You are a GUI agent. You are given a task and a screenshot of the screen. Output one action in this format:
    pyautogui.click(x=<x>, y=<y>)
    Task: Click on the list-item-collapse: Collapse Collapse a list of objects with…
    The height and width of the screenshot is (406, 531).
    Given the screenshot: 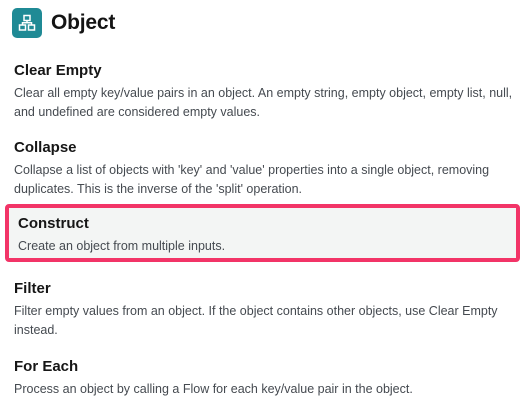 What is the action you would take?
    pyautogui.click(x=266, y=169)
    